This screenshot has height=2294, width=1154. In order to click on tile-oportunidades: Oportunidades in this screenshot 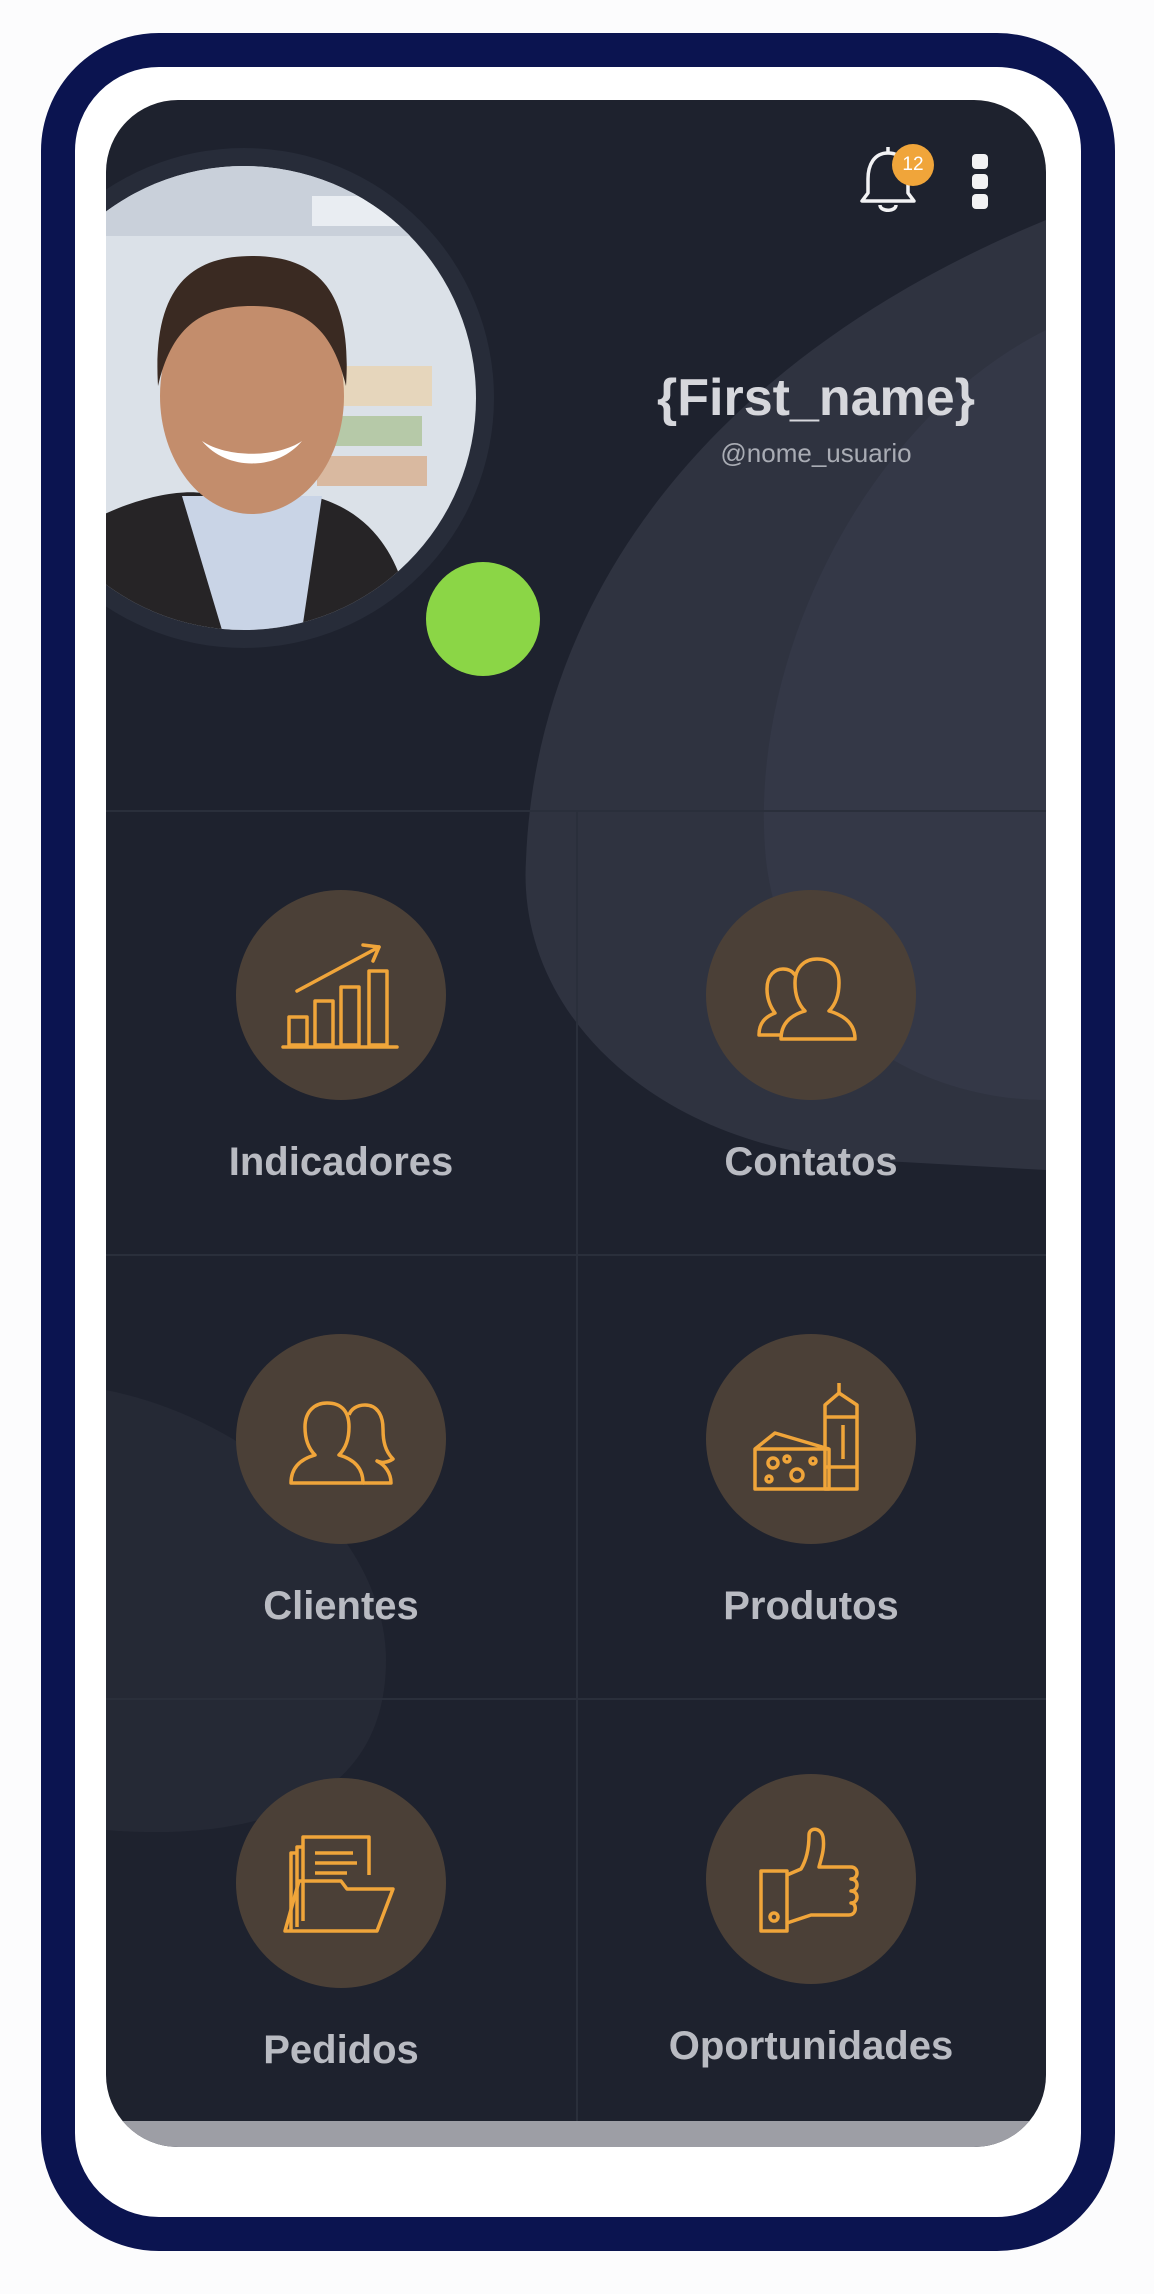, I will do `click(811, 1920)`.